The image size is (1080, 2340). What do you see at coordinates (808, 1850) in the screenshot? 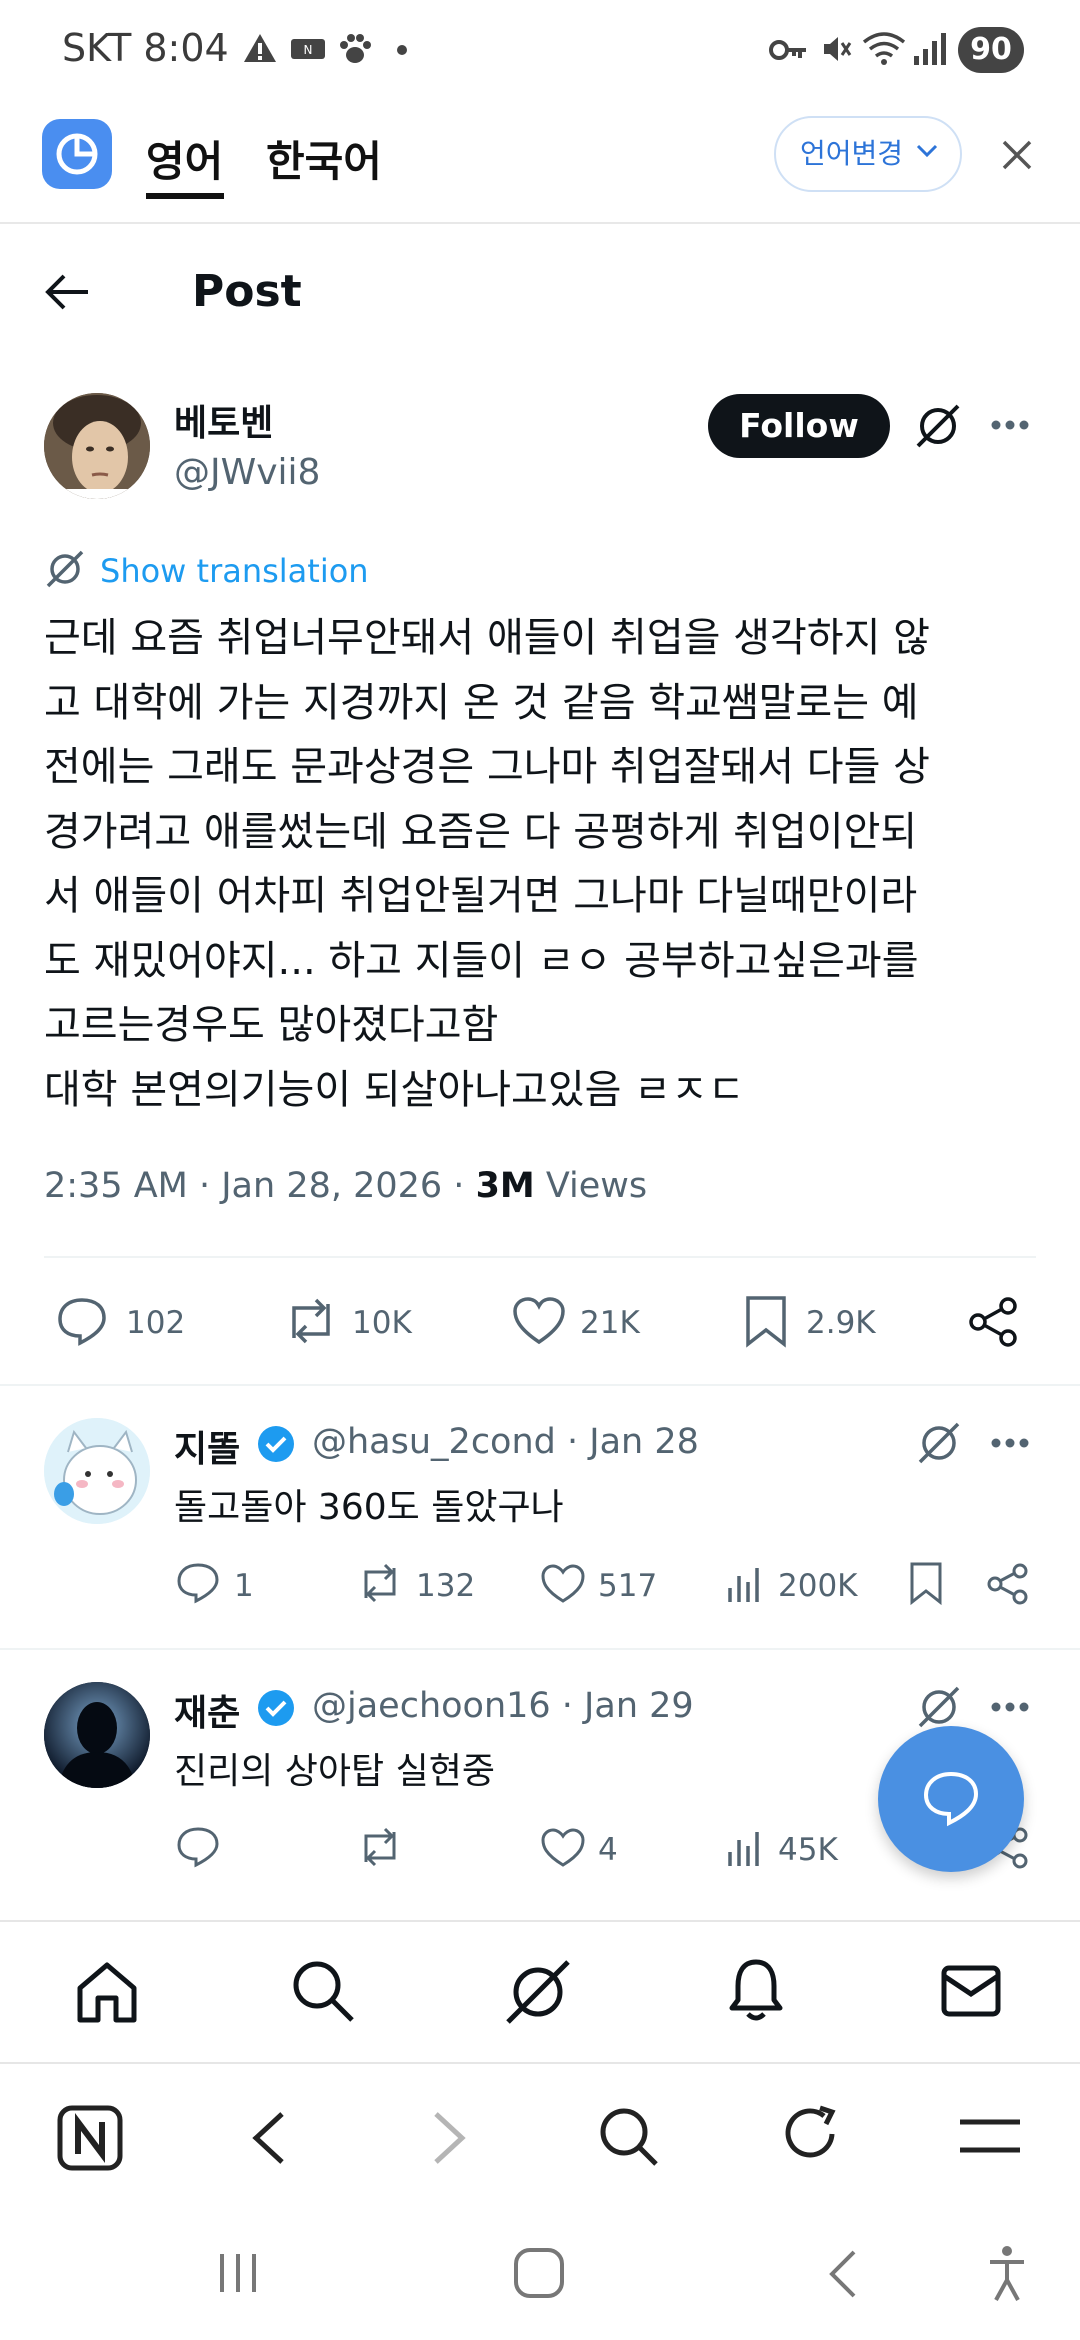
I see `views-count: 45K` at bounding box center [808, 1850].